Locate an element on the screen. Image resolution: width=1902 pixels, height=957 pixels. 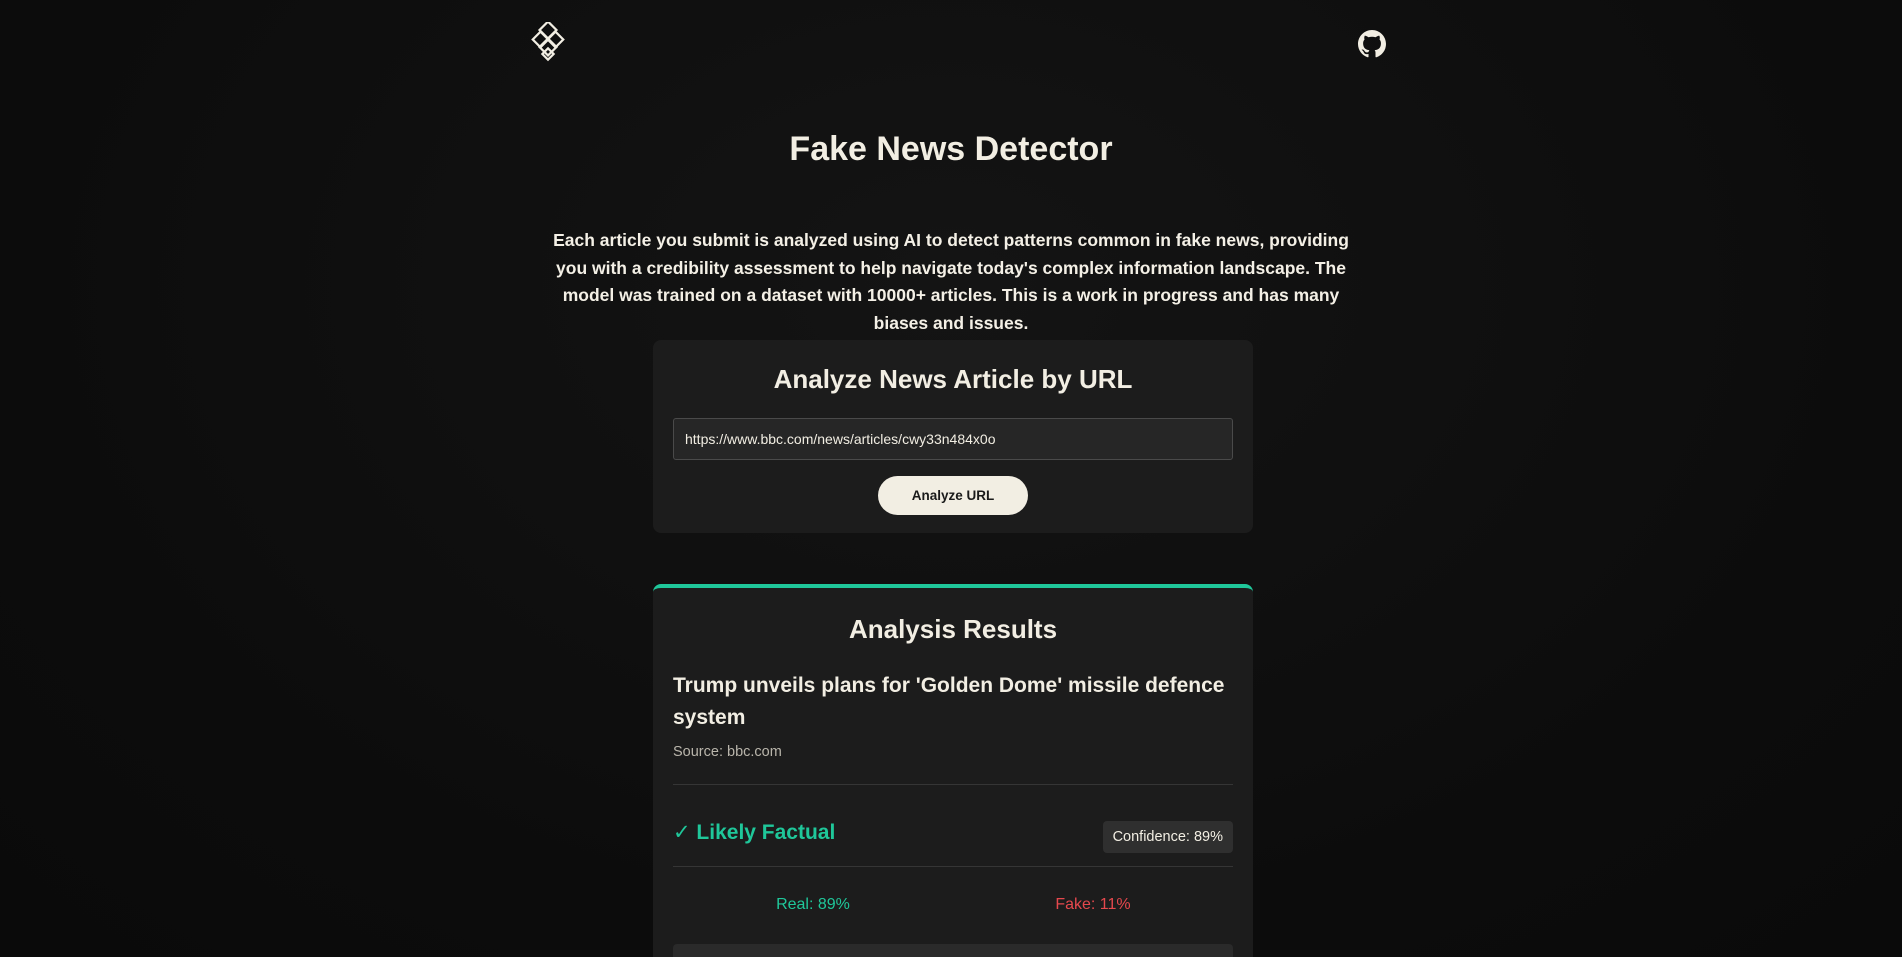
knot-logo-icon is located at coordinates (548, 40).